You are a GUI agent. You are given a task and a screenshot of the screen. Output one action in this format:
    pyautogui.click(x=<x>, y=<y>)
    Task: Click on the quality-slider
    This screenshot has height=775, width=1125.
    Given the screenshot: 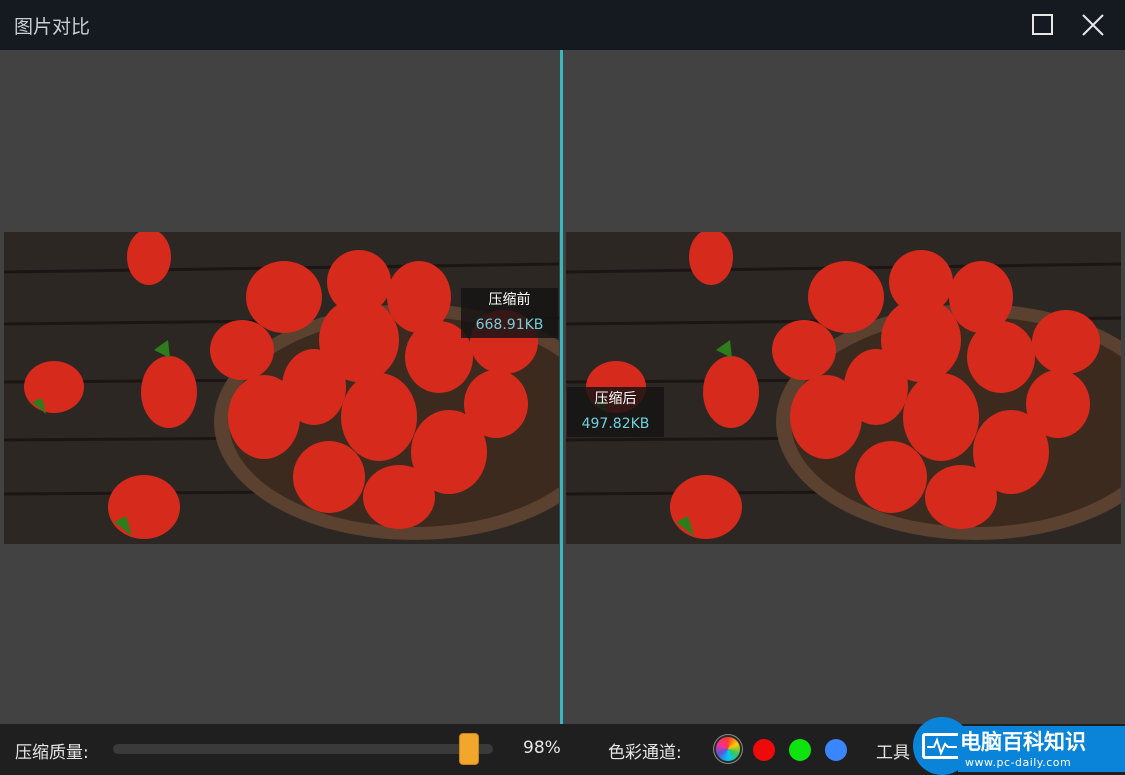 What is the action you would take?
    pyautogui.click(x=303, y=749)
    